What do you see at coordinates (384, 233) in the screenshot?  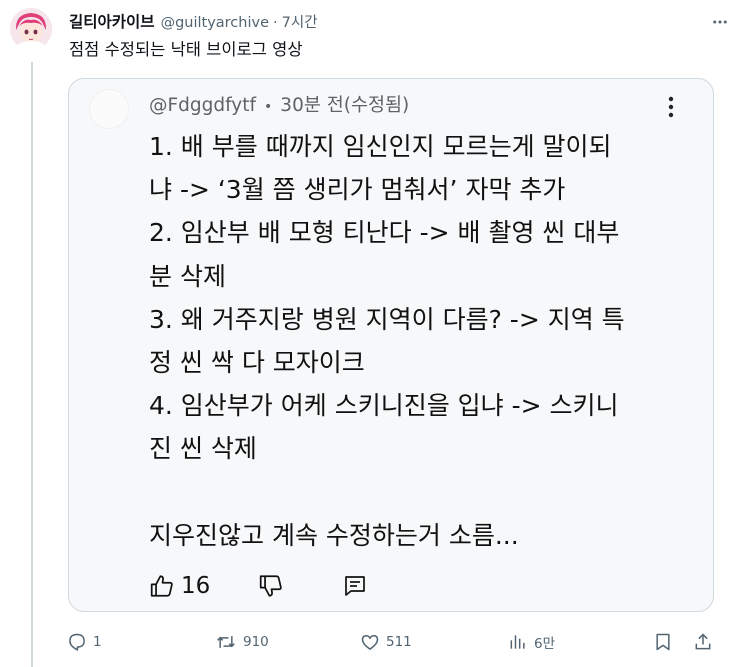 I see `comment-line: 2. 임산부 배 모형 티난다 -> 배 촬영 씬 대부` at bounding box center [384, 233].